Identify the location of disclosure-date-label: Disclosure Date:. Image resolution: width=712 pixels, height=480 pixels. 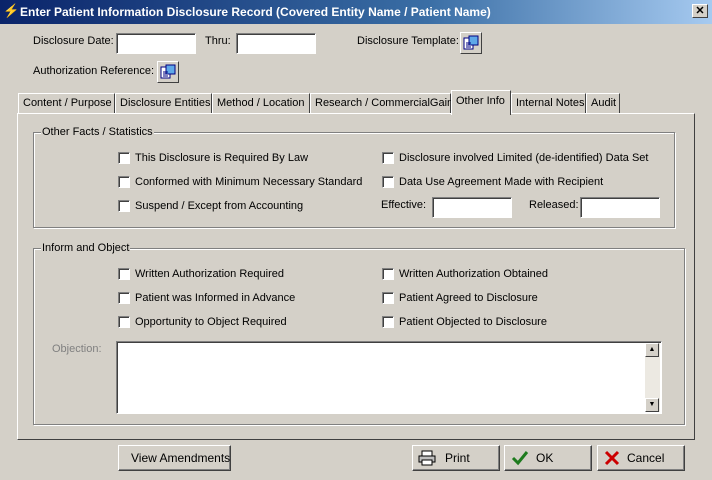
(73, 41).